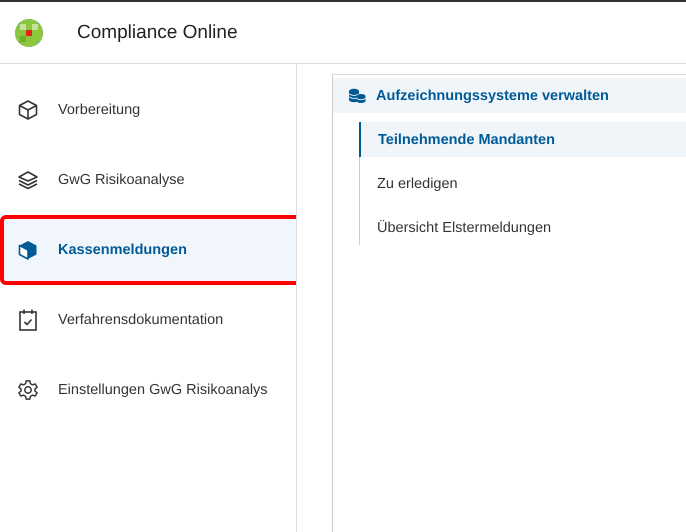 The width and height of the screenshot is (686, 532). I want to click on coins-icon, so click(357, 96).